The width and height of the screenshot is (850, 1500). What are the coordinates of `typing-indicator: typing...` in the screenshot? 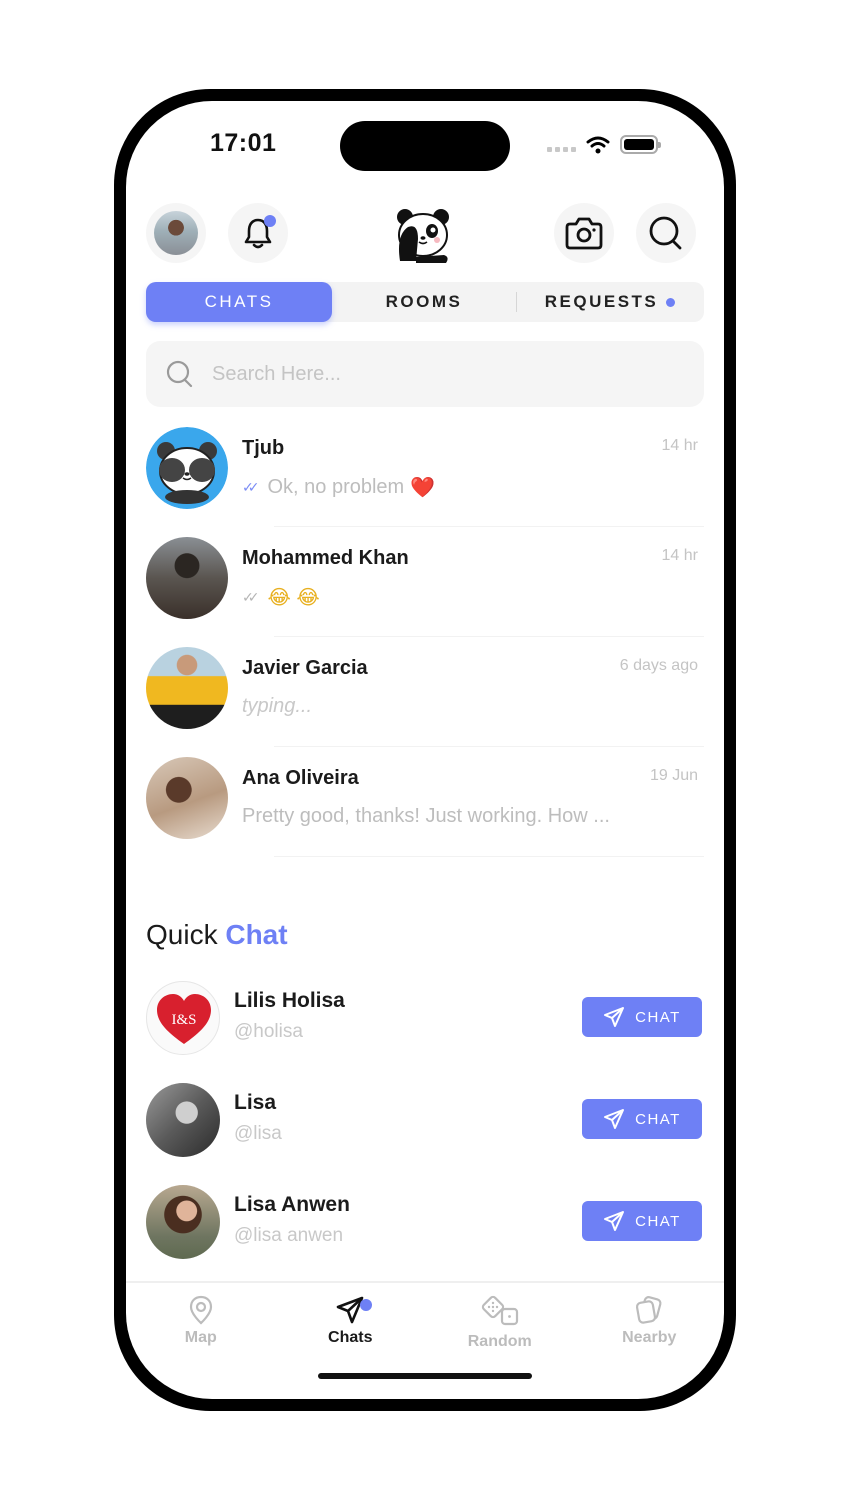 It's located at (277, 706).